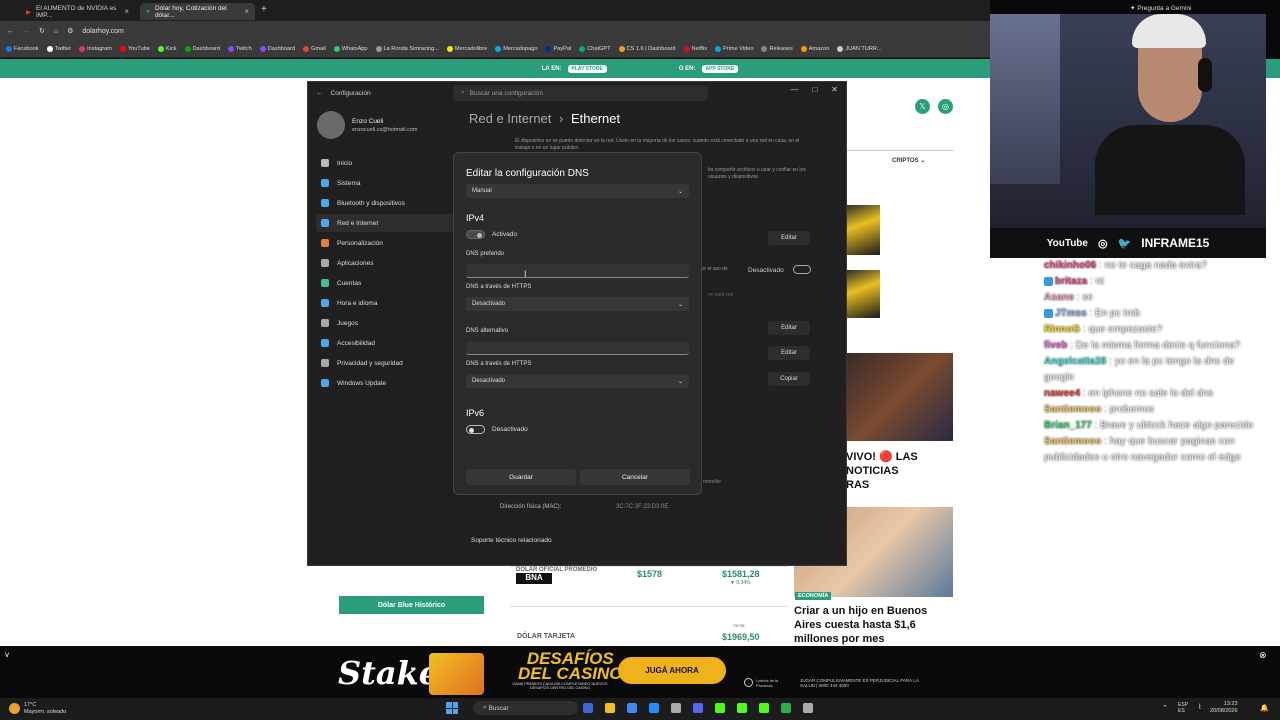  What do you see at coordinates (577, 348) in the screenshot?
I see `dns-alternate-input` at bounding box center [577, 348].